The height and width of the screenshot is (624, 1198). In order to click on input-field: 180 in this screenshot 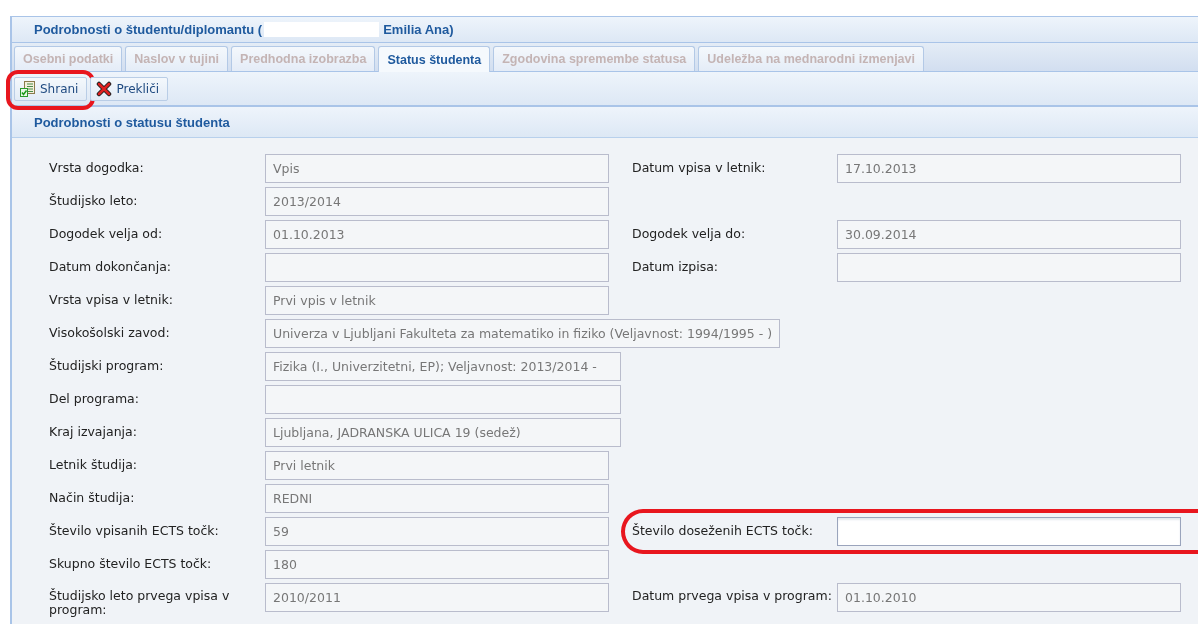, I will do `click(437, 564)`.